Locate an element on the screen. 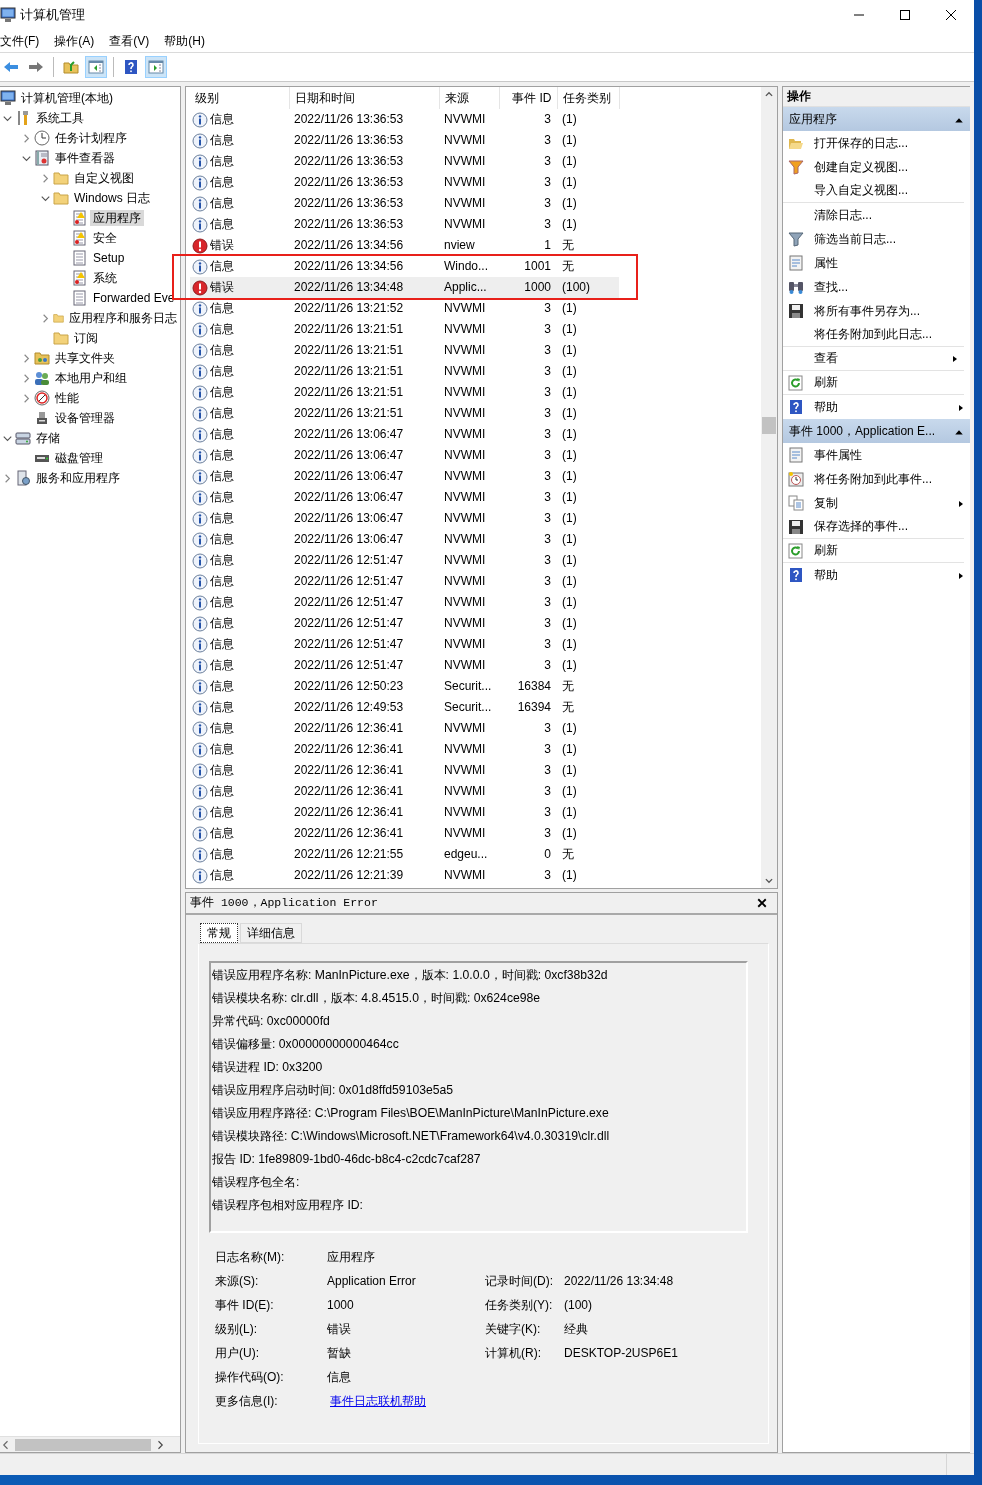 This screenshot has height=1485, width=982. help-link: 事件日志联机帮助 is located at coordinates (376, 1401).